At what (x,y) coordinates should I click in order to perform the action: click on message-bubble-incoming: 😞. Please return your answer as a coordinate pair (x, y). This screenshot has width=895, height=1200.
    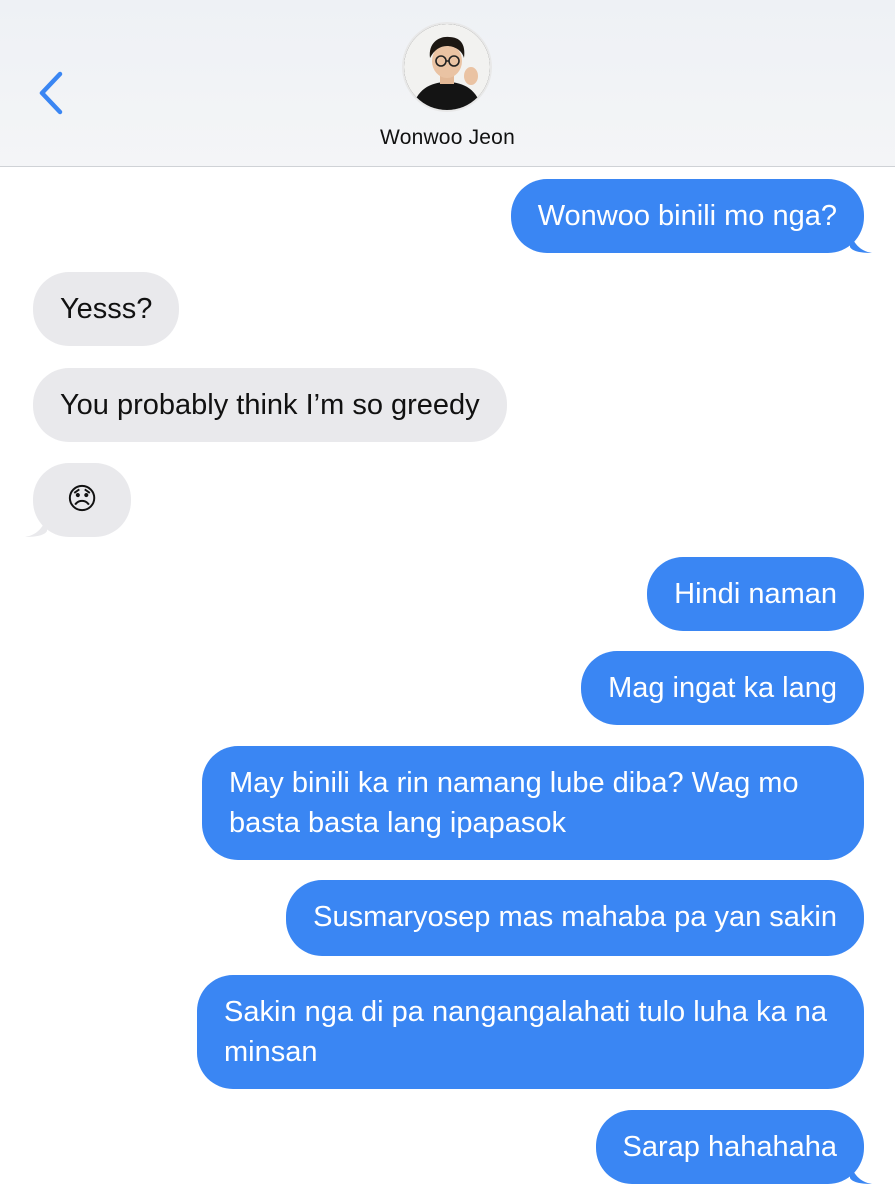
    Looking at the image, I should click on (78, 500).